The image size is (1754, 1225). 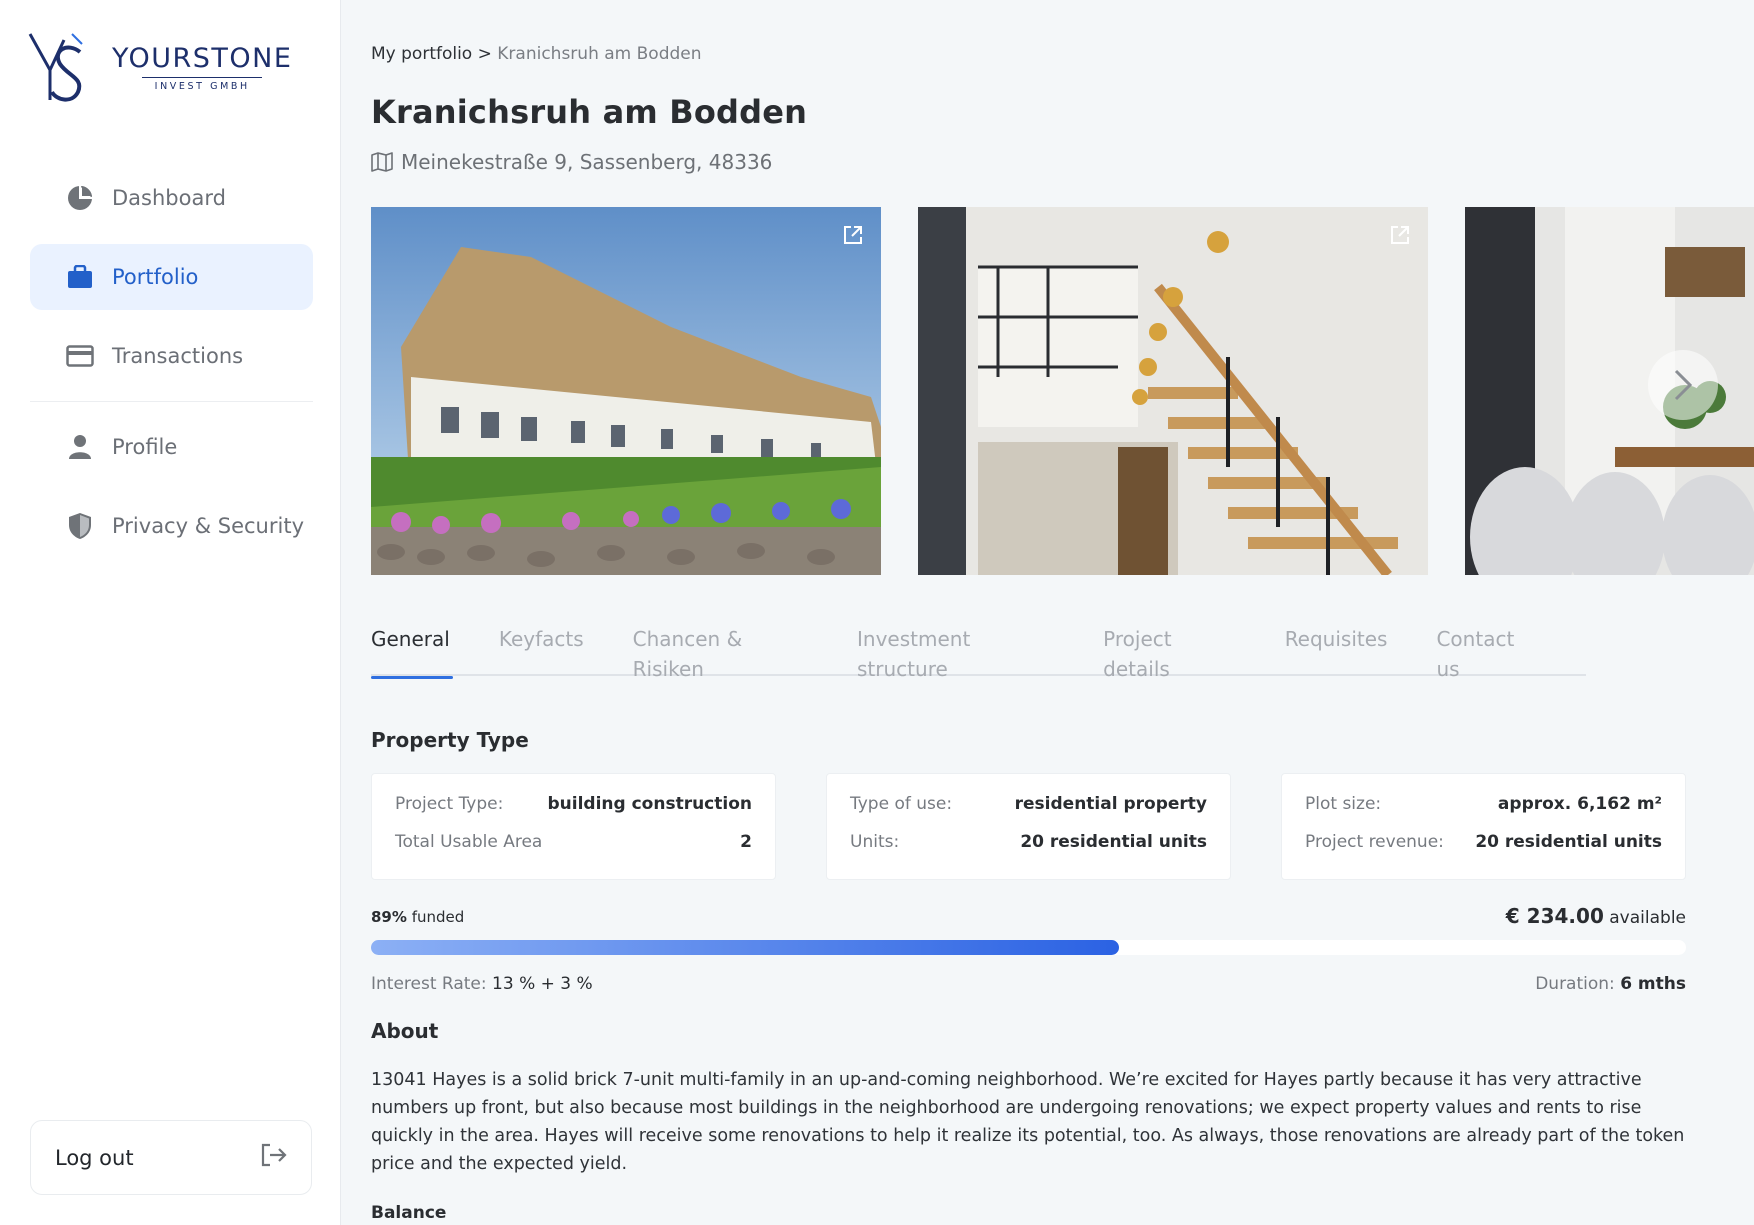 I want to click on card-key: Type of use:, so click(x=901, y=804).